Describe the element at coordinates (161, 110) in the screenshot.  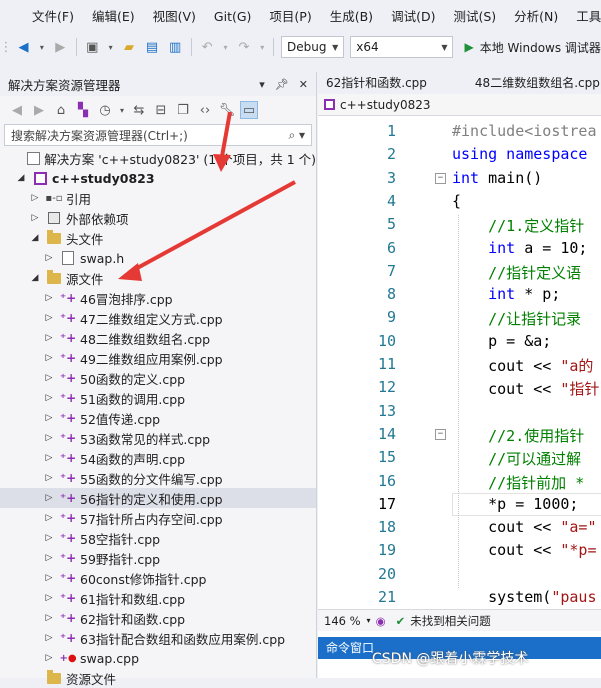
I see `collapse-all-icon: ⊟` at that location.